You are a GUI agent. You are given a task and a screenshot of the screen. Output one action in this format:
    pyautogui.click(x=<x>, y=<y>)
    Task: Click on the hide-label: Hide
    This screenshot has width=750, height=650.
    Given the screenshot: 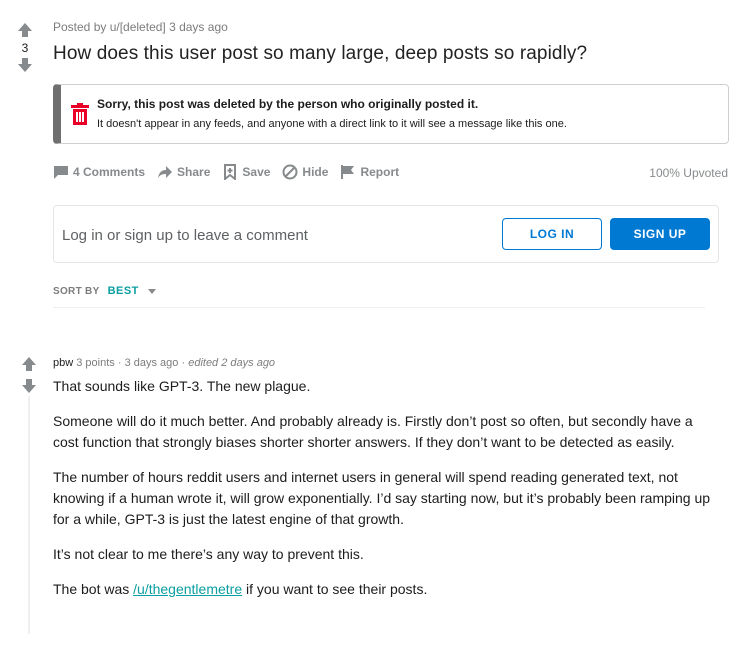 What is the action you would take?
    pyautogui.click(x=315, y=172)
    